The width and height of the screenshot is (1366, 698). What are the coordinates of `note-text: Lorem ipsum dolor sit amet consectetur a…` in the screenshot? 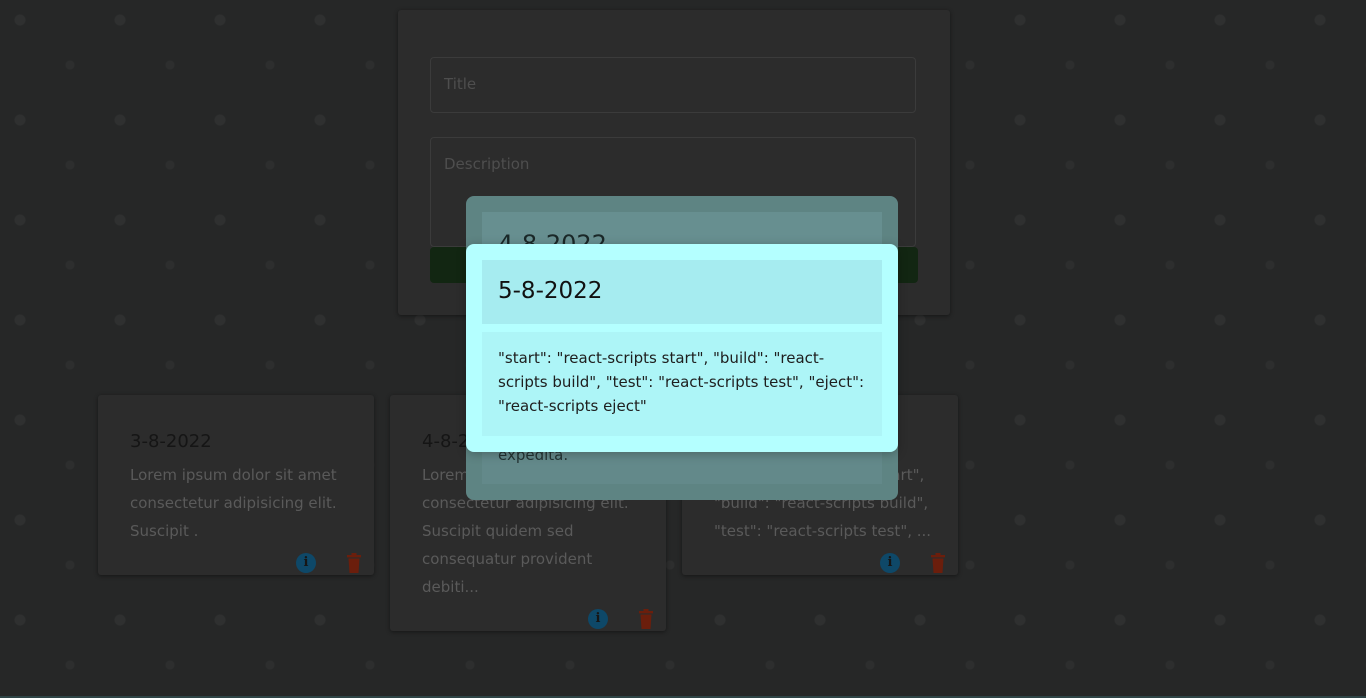 It's located at (233, 503).